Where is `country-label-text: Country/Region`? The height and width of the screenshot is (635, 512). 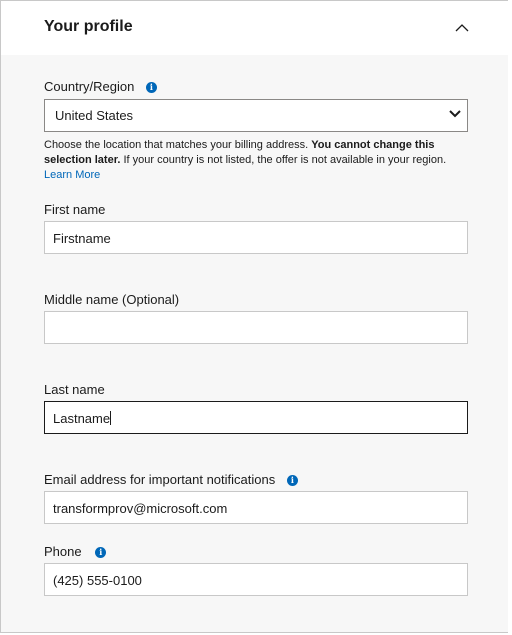 country-label-text: Country/Region is located at coordinates (89, 86).